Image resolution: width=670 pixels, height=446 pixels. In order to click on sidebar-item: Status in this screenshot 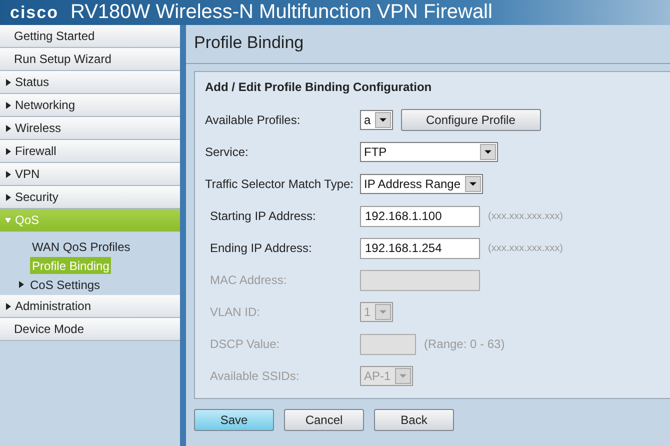, I will do `click(90, 82)`.